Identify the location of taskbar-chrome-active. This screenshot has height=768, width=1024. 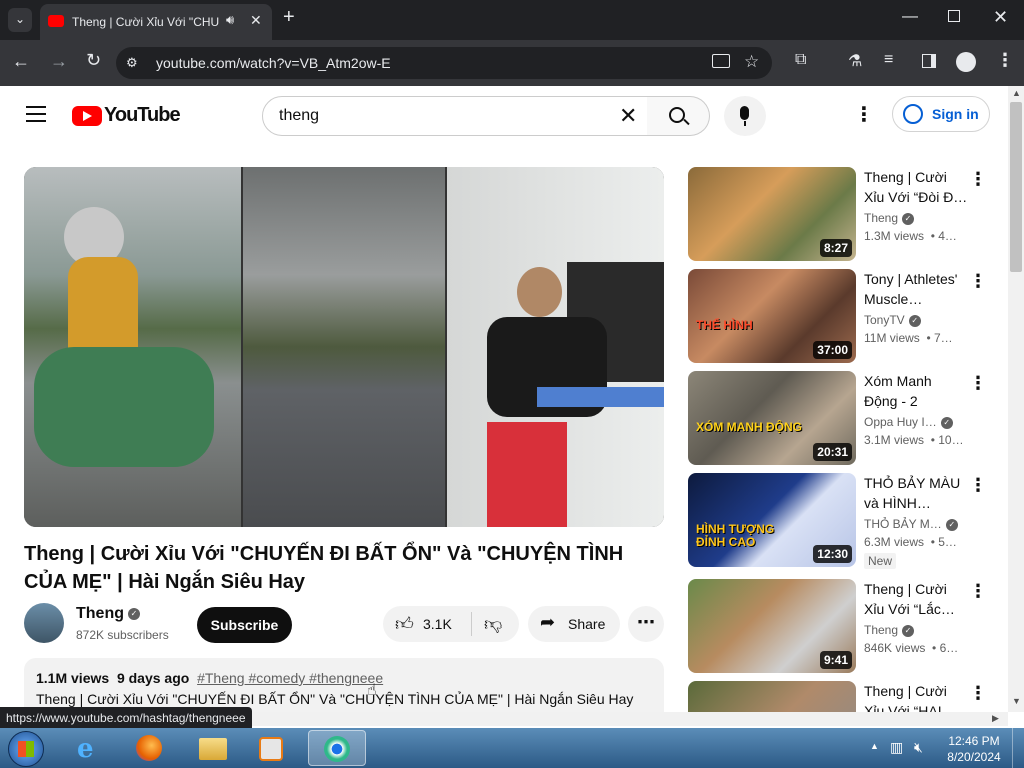
(337, 748).